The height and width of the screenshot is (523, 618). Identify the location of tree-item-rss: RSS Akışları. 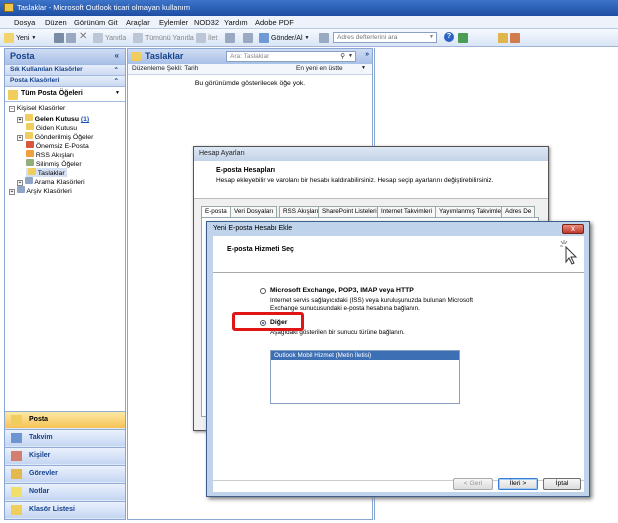
(50, 154).